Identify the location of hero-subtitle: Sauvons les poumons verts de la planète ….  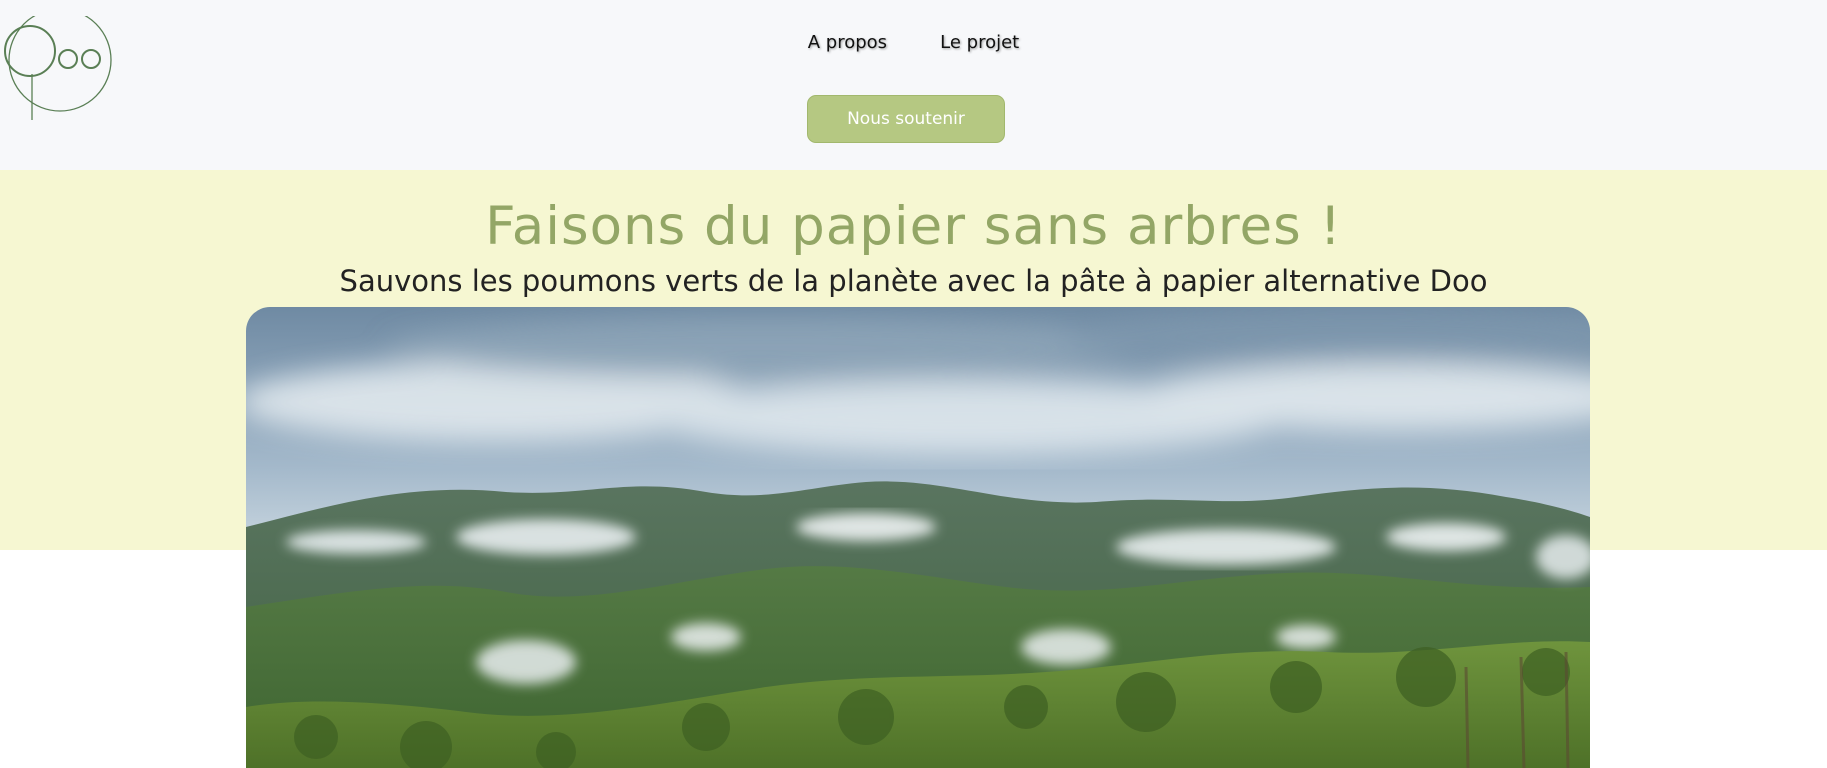
(913, 281).